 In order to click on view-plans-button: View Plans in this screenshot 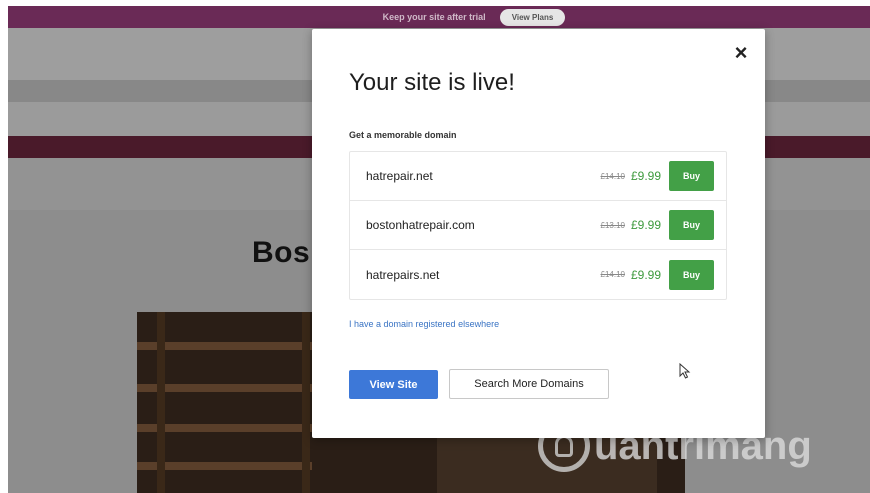, I will do `click(532, 17)`.